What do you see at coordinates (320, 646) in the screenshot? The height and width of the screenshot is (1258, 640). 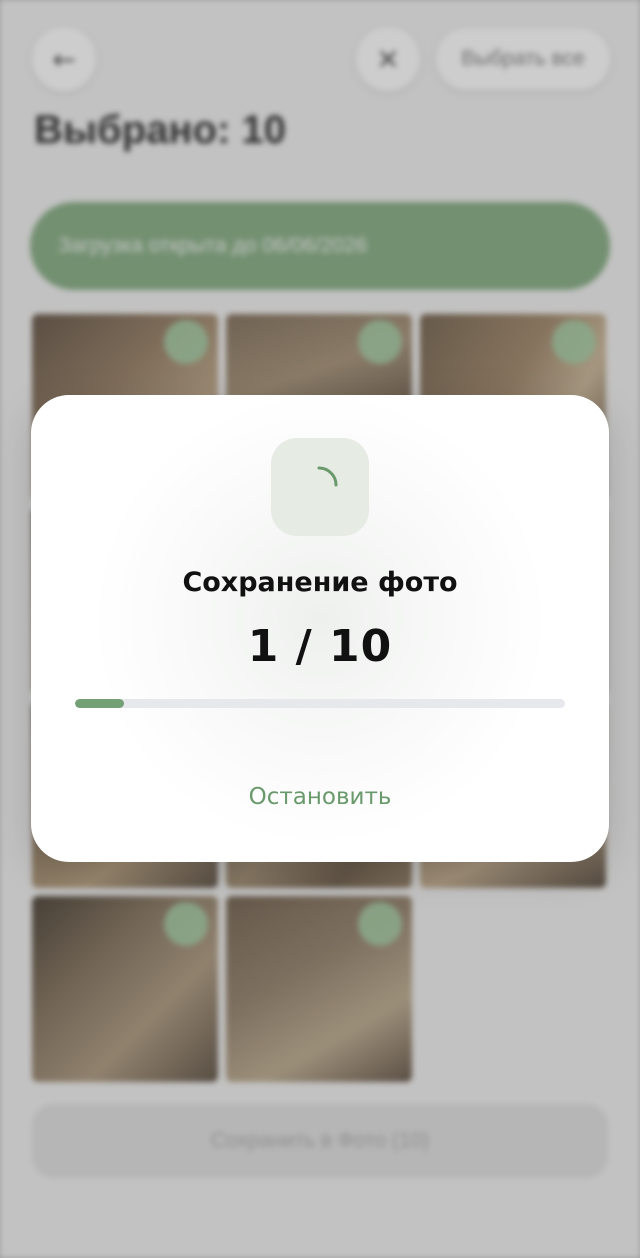 I see `progress-counter: 1 / 10` at bounding box center [320, 646].